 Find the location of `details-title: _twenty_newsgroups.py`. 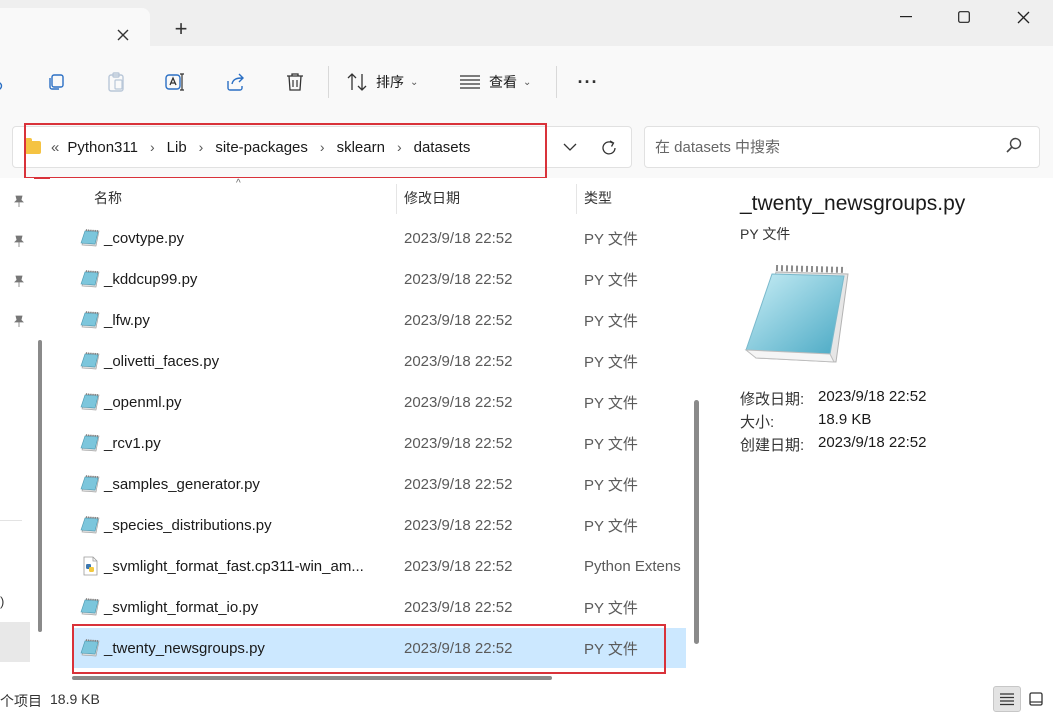

details-title: _twenty_newsgroups.py is located at coordinates (853, 203).